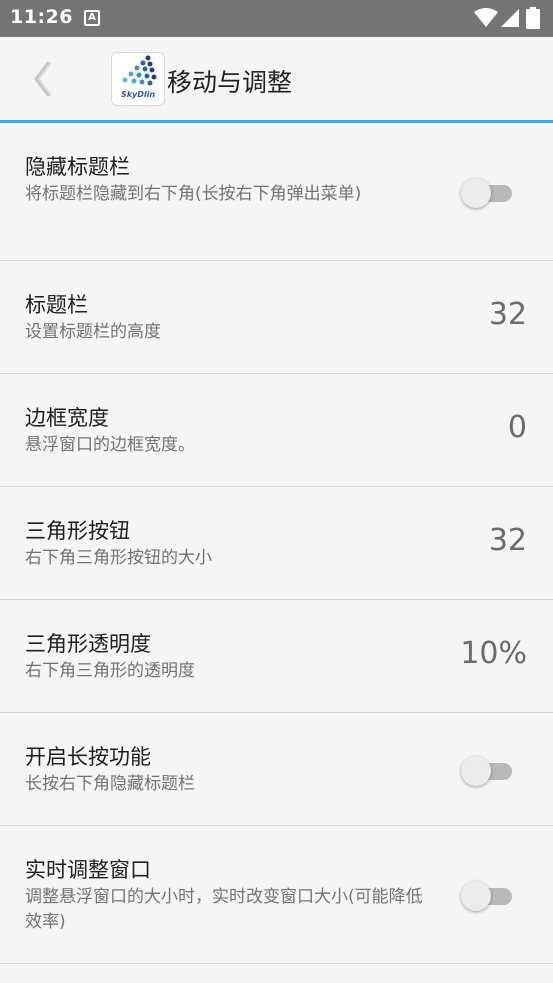 Image resolution: width=553 pixels, height=983 pixels. What do you see at coordinates (230, 82) in the screenshot?
I see `page-title: 移动与调整` at bounding box center [230, 82].